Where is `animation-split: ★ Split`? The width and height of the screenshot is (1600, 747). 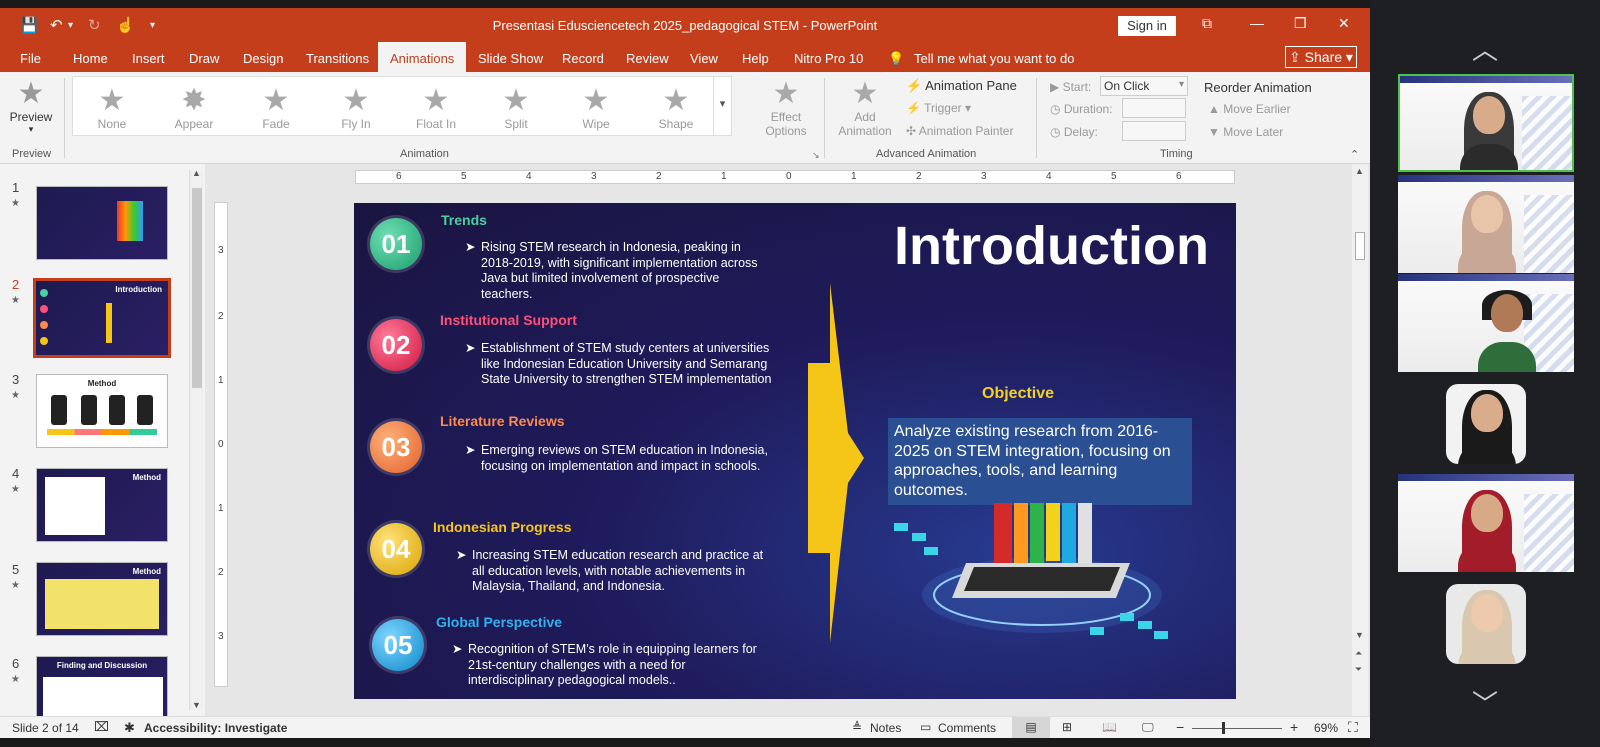
animation-split: ★ Split is located at coordinates (516, 108).